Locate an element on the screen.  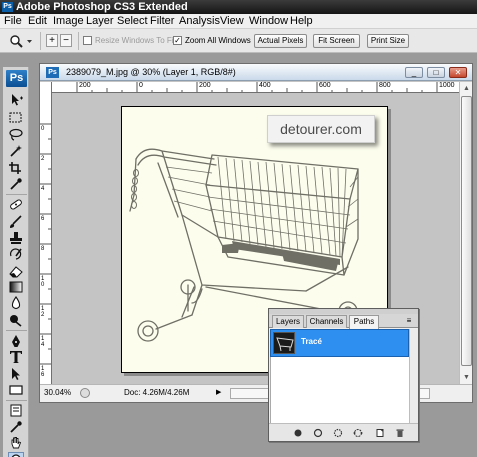
document-size-info: Doc: 4.26M/4.26M is located at coordinates (157, 392).